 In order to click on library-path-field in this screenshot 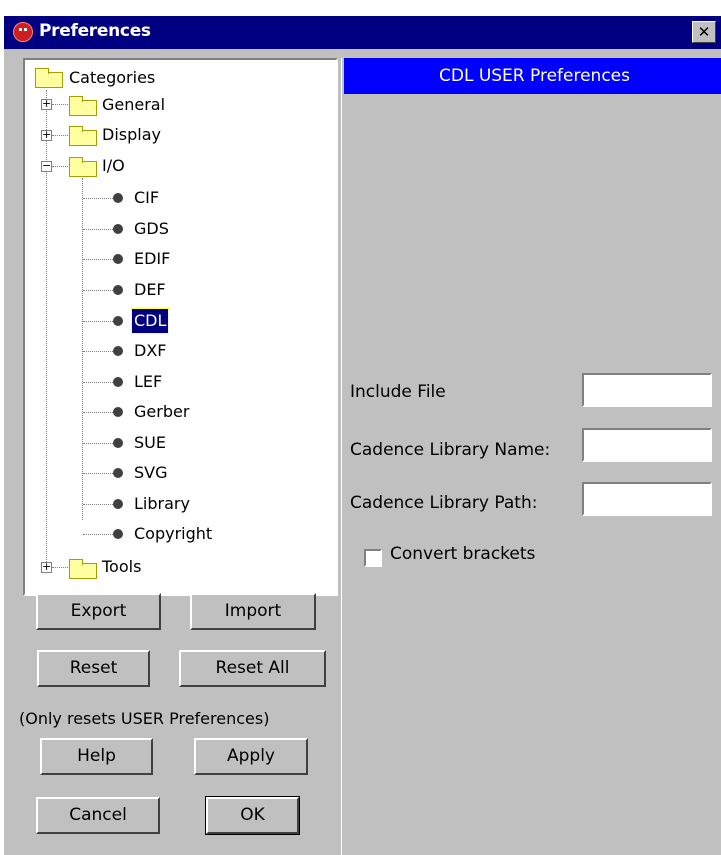, I will do `click(647, 499)`.